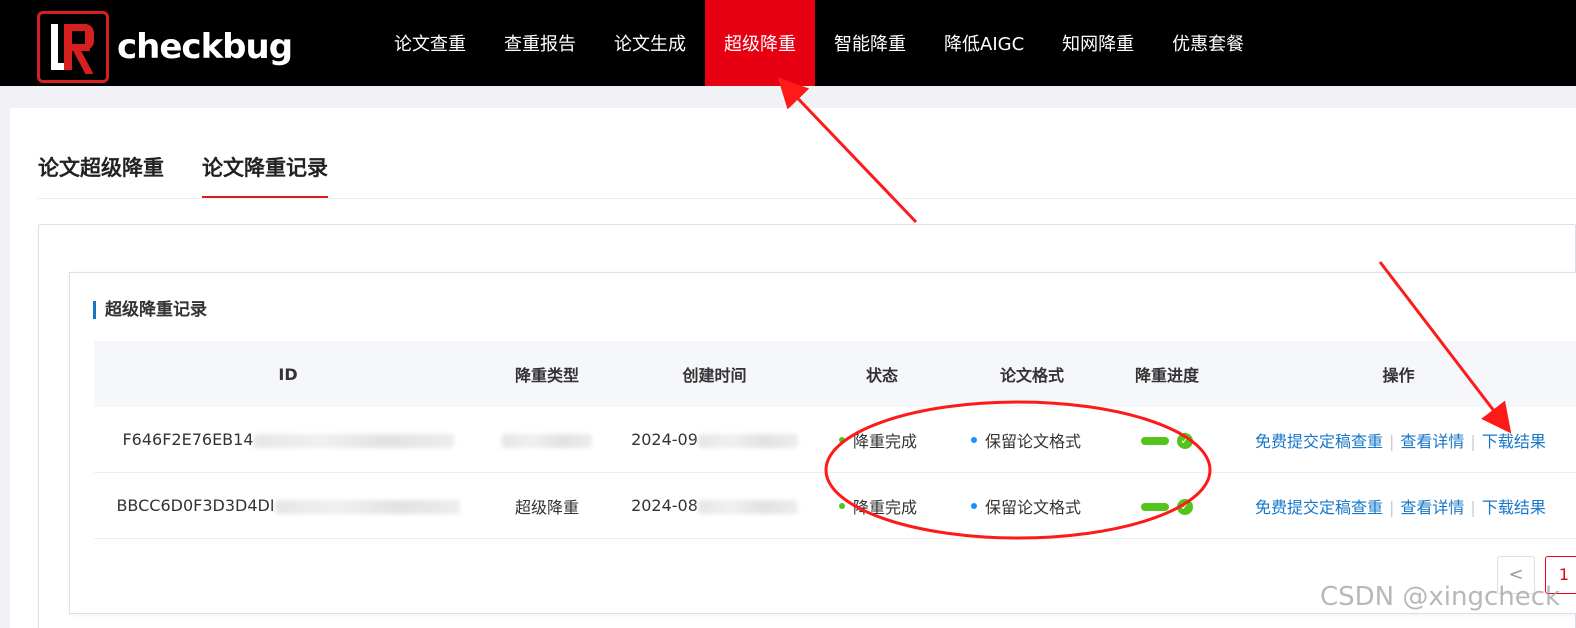 Image resolution: width=1576 pixels, height=628 pixels. What do you see at coordinates (265, 175) in the screenshot?
I see `tab-reduce-records: 论文降重记录` at bounding box center [265, 175].